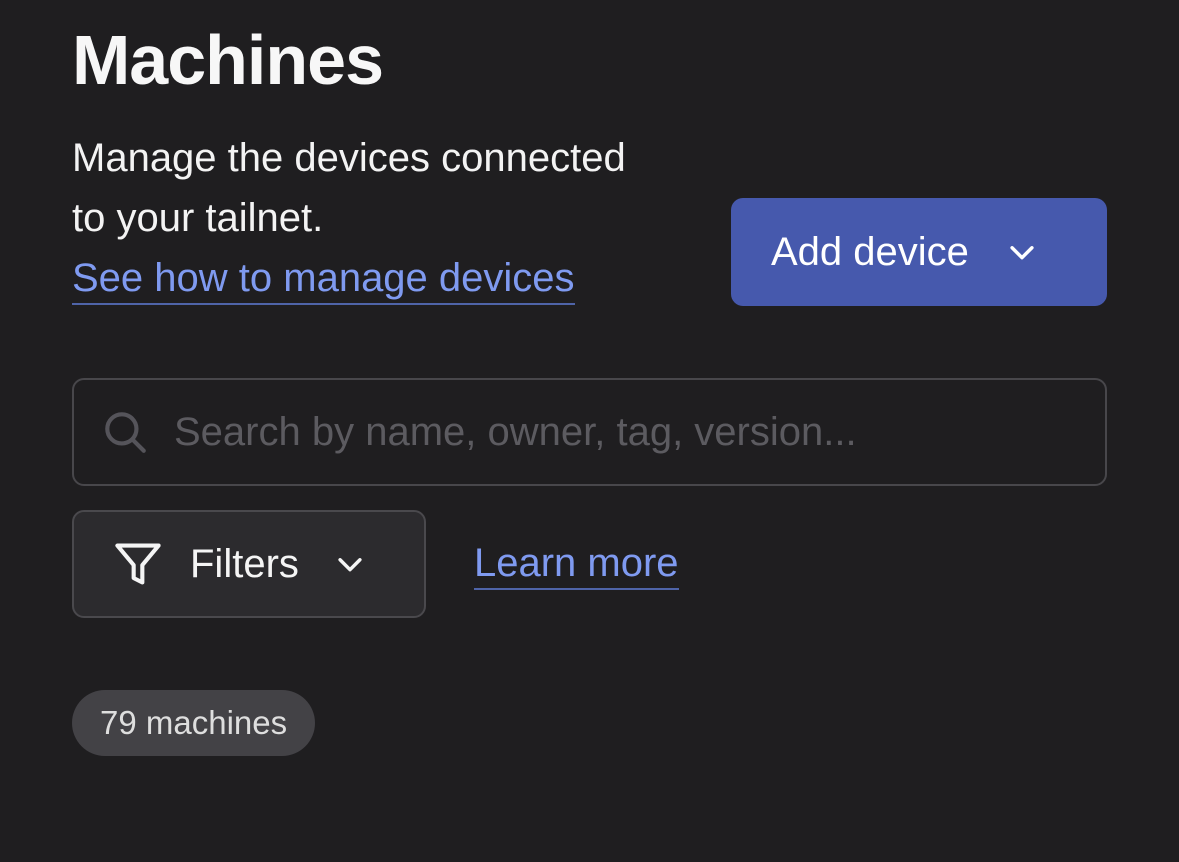 Image resolution: width=1179 pixels, height=862 pixels. Describe the element at coordinates (198, 218) in the screenshot. I see `description-line-2: to your tailnet.` at that location.